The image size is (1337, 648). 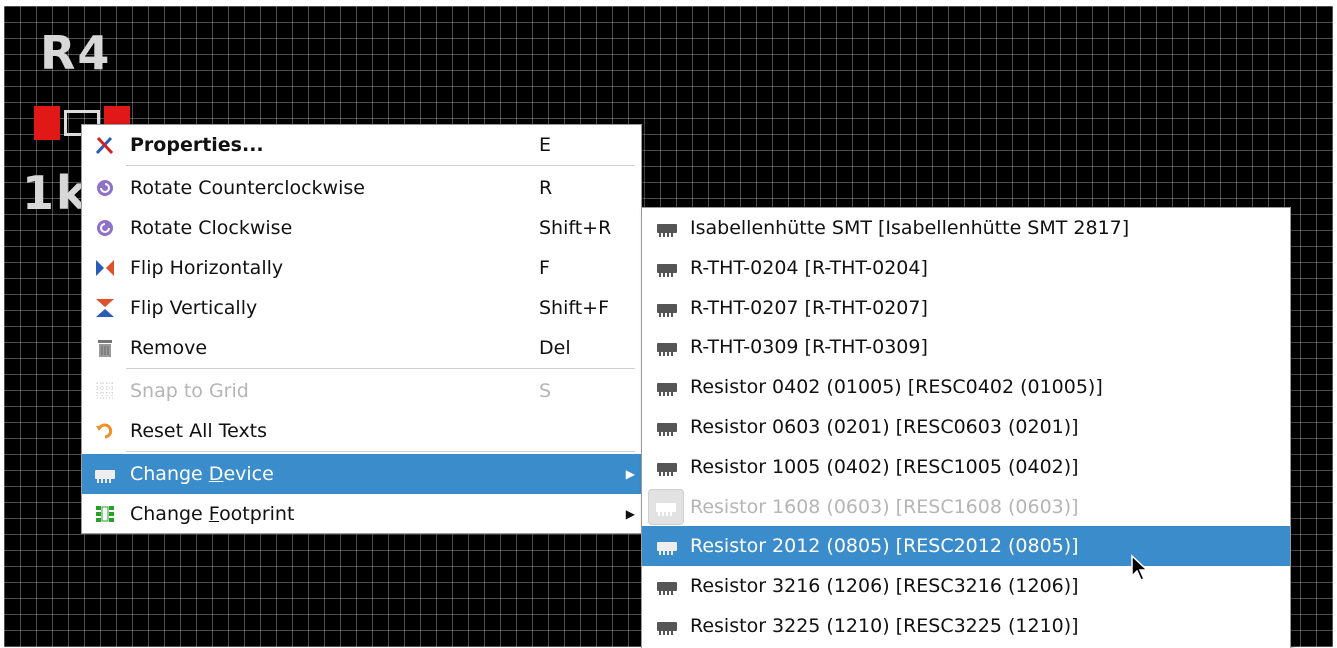 What do you see at coordinates (361, 188) in the screenshot?
I see `menu-item-rotate-ccw: Rotate Counterclockwise R` at bounding box center [361, 188].